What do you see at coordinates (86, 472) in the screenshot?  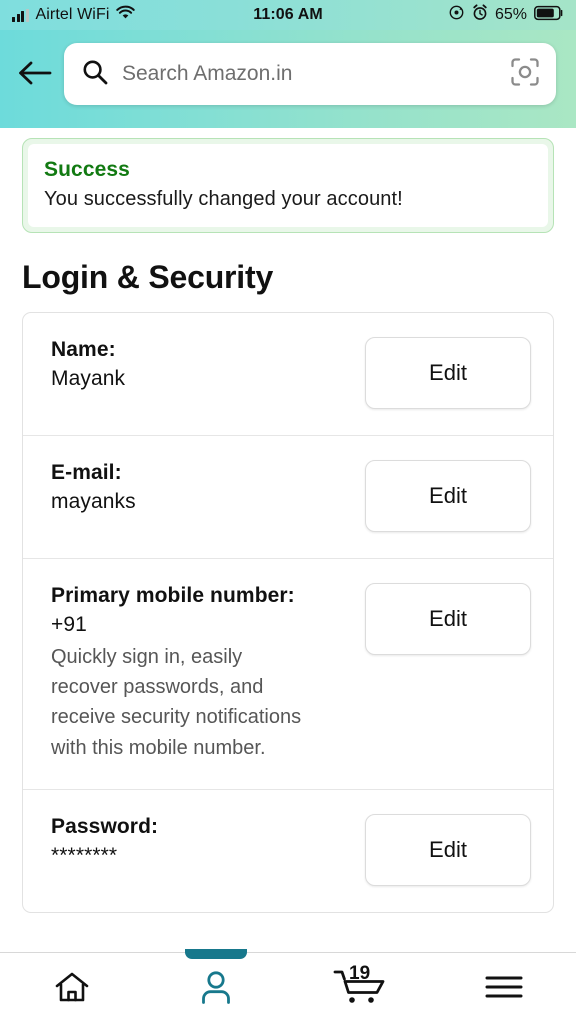 I see `row-email-label: E-mail:` at bounding box center [86, 472].